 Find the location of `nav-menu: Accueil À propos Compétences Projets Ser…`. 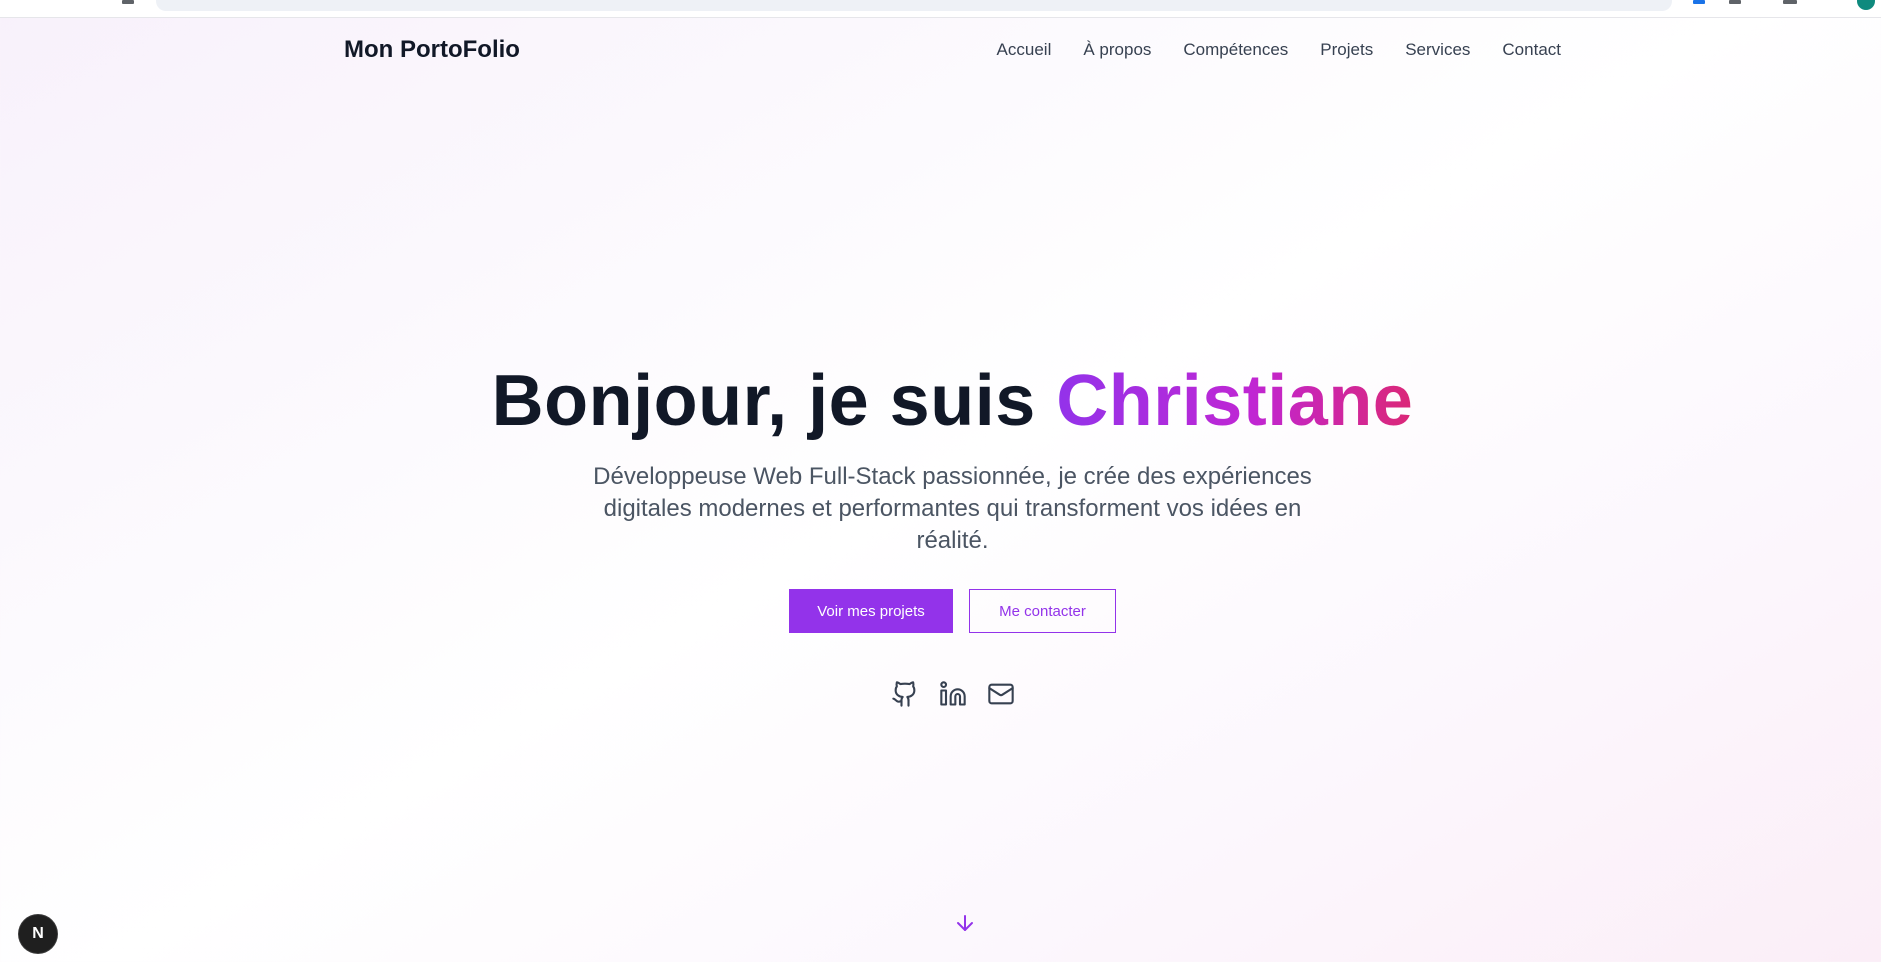

nav-menu: Accueil À propos Compétences Projets Ser… is located at coordinates (1279, 50).